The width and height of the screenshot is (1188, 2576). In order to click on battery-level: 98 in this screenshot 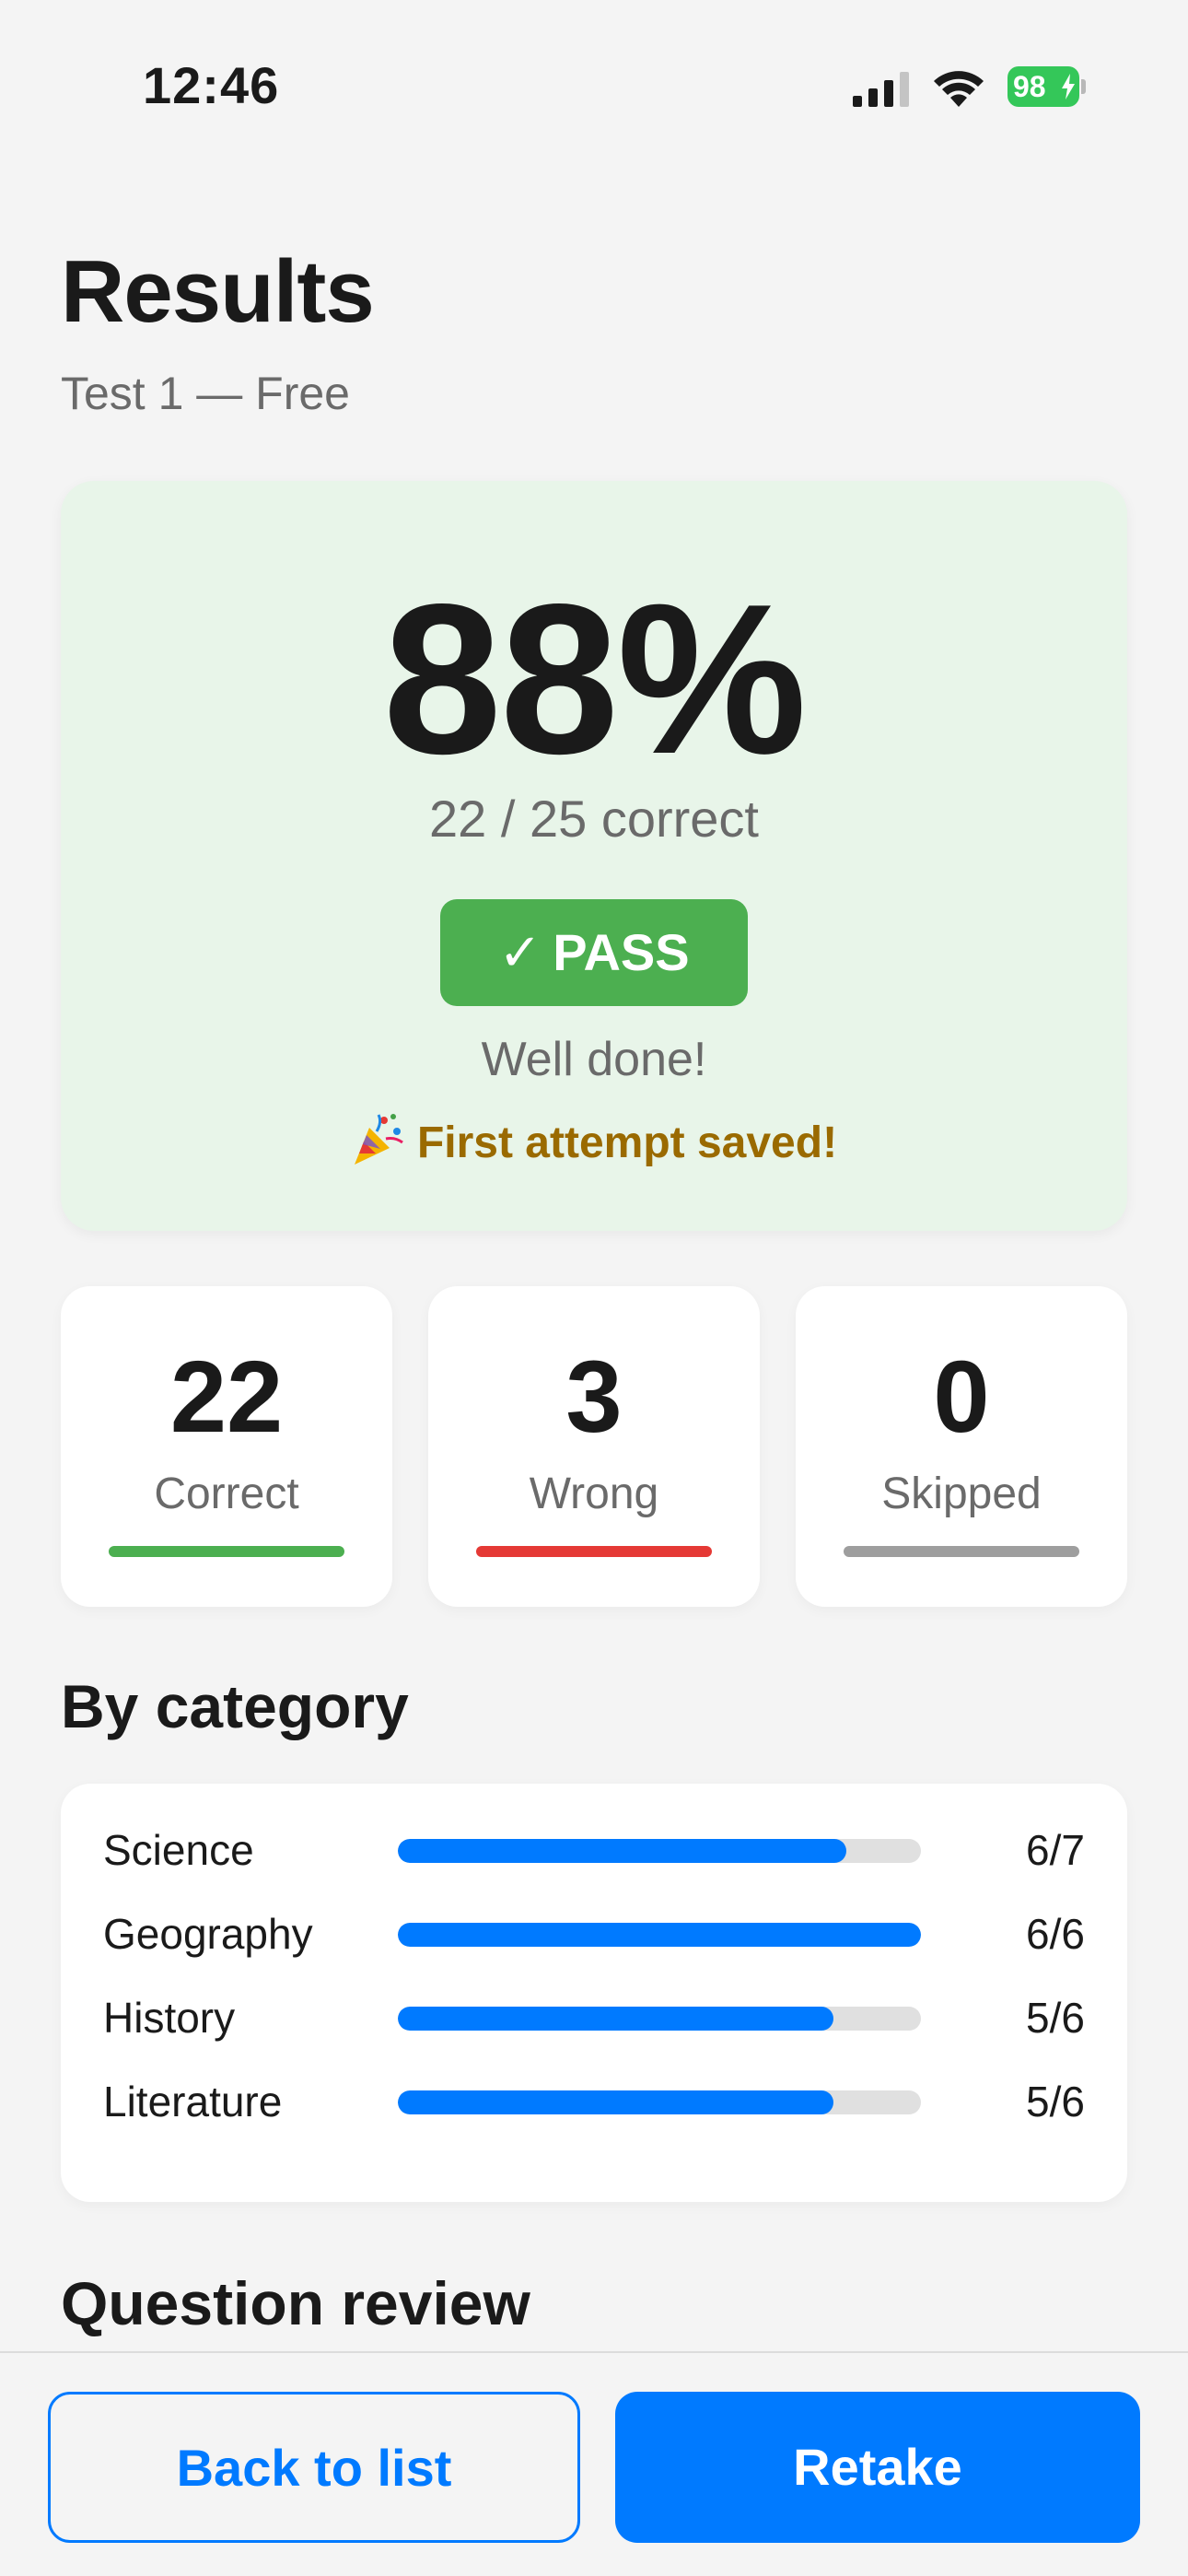, I will do `click(1029, 86)`.